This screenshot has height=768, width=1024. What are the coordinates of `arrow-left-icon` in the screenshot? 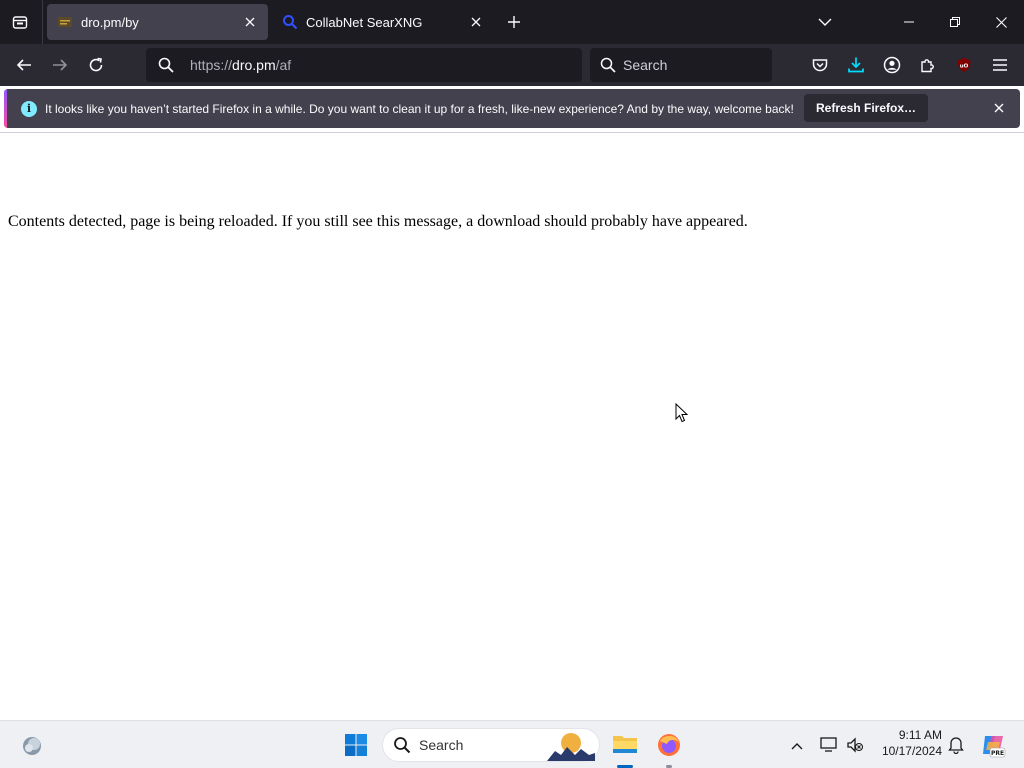 It's located at (23, 65).